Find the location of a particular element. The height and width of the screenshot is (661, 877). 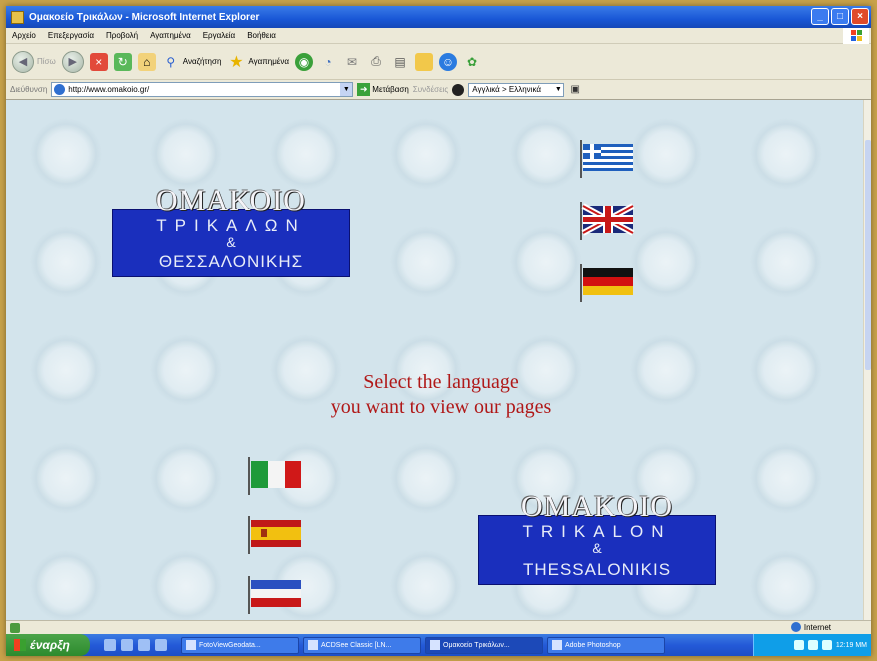

window-controls: _ □ × is located at coordinates (840, 16).